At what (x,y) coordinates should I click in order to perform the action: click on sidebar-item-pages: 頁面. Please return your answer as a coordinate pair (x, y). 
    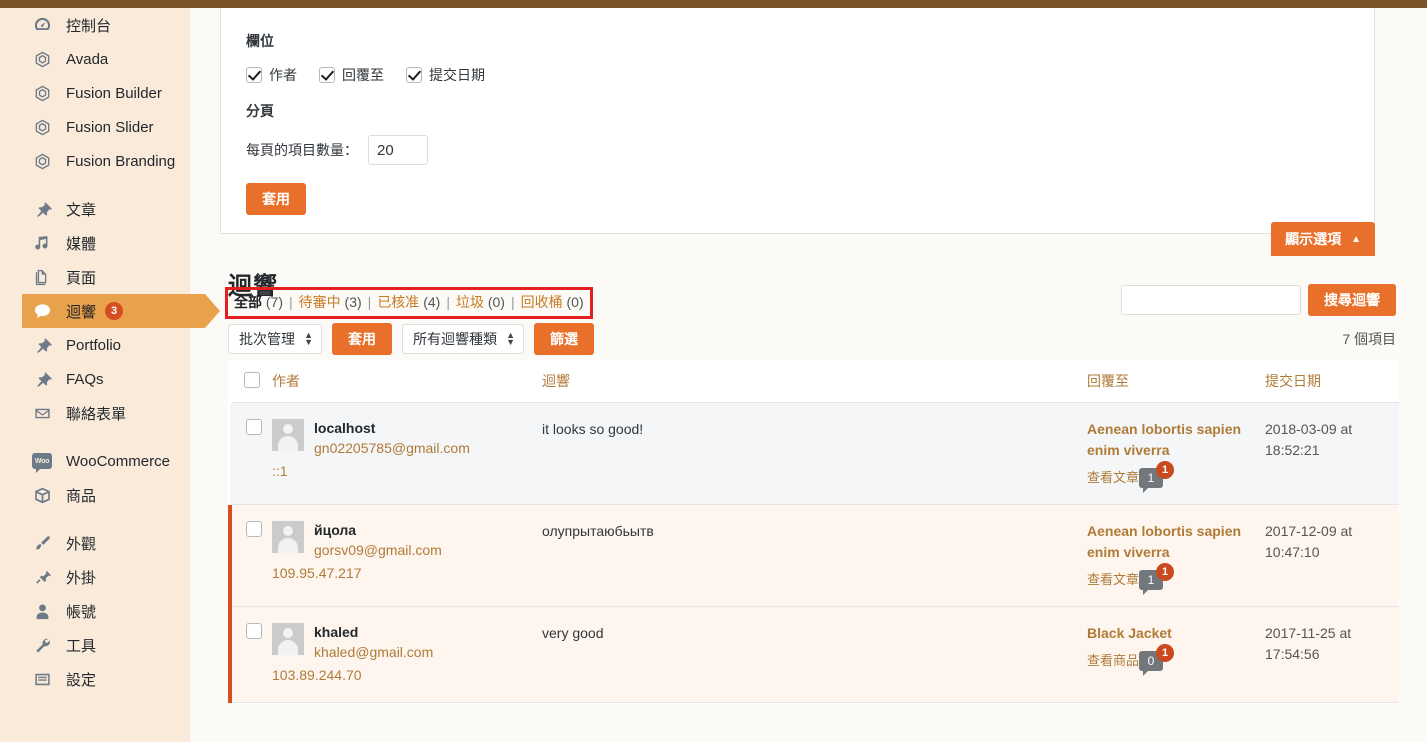
    Looking at the image, I should click on (95, 277).